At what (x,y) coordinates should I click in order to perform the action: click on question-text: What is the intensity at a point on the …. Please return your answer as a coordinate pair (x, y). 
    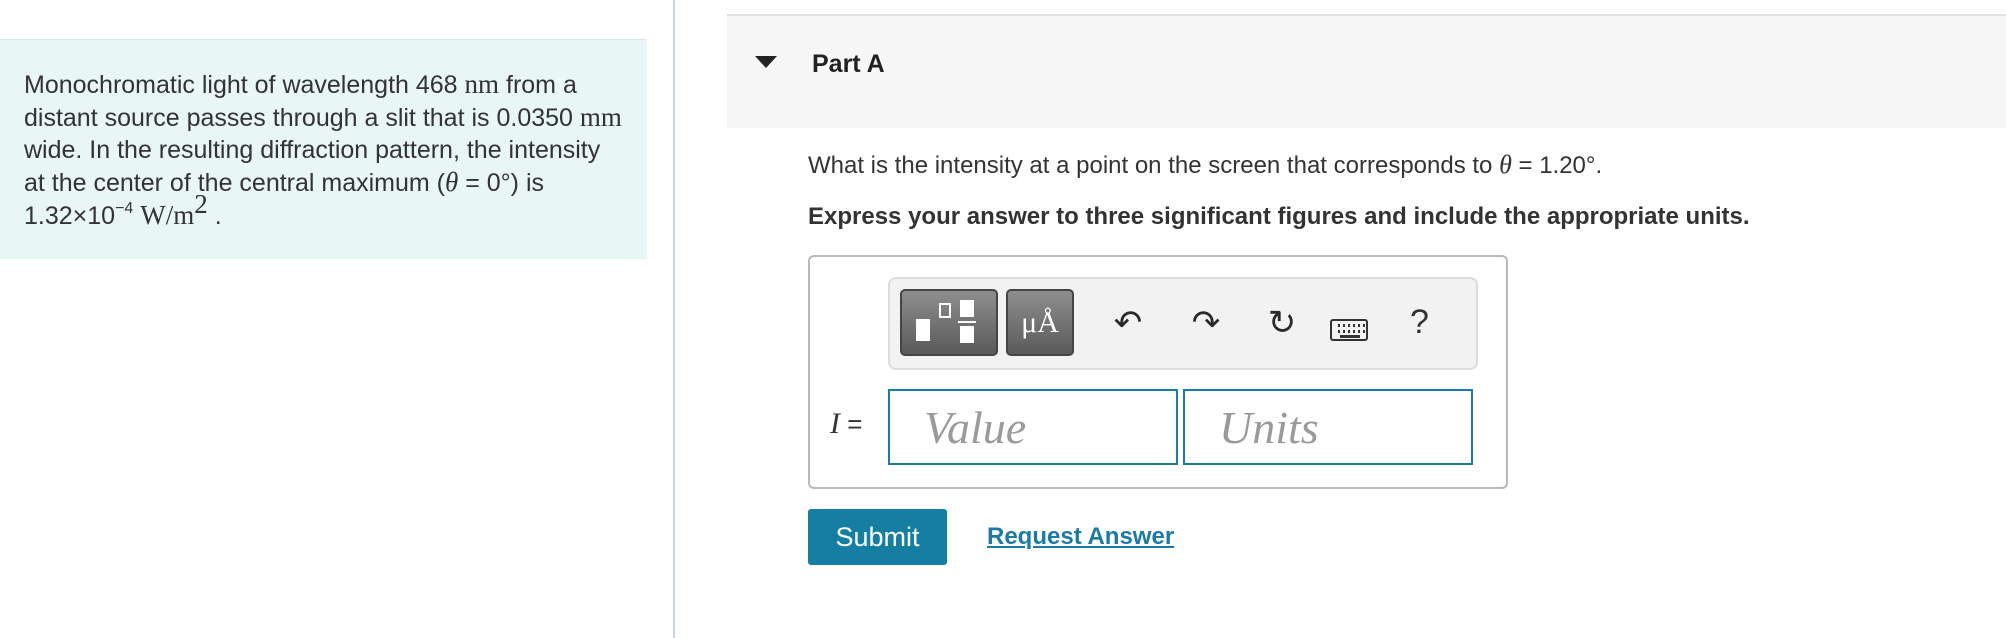
    Looking at the image, I should click on (1205, 165).